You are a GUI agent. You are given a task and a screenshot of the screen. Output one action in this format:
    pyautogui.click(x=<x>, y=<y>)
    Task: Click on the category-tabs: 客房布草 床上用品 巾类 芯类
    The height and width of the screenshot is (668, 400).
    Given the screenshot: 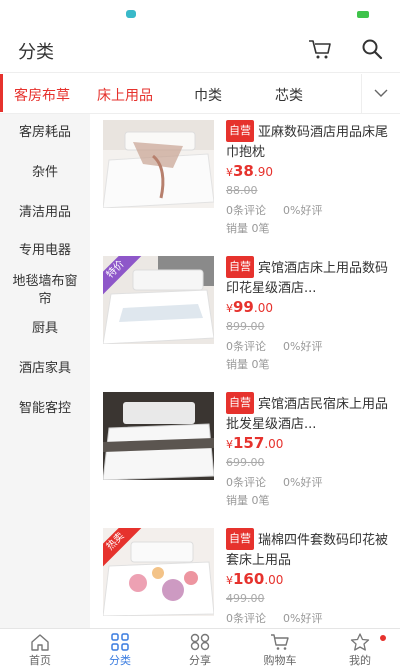 What is the action you would take?
    pyautogui.click(x=200, y=93)
    